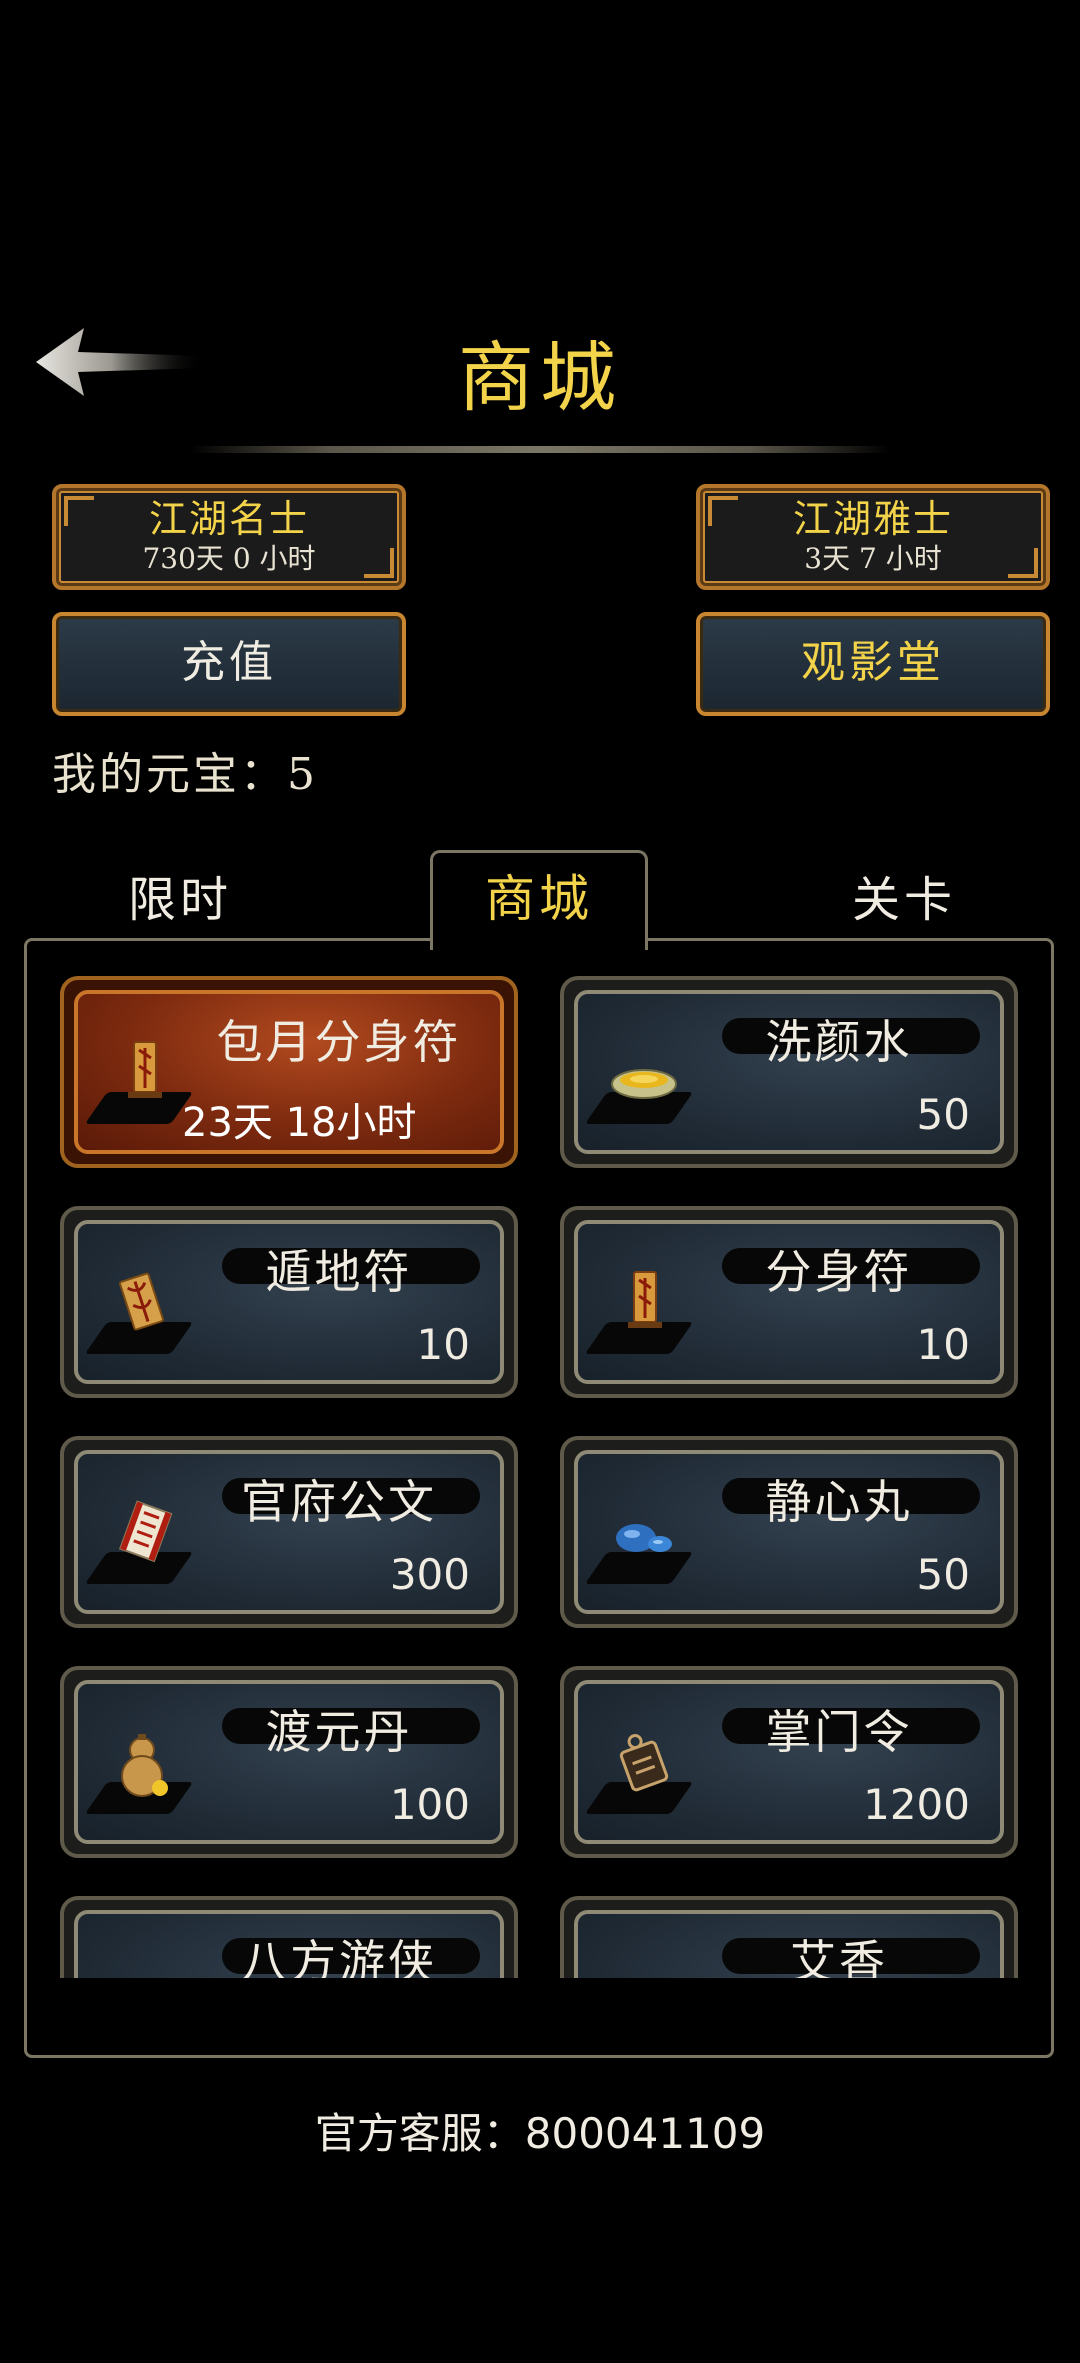  I want to click on item-name: 遁地符, so click(339, 1272).